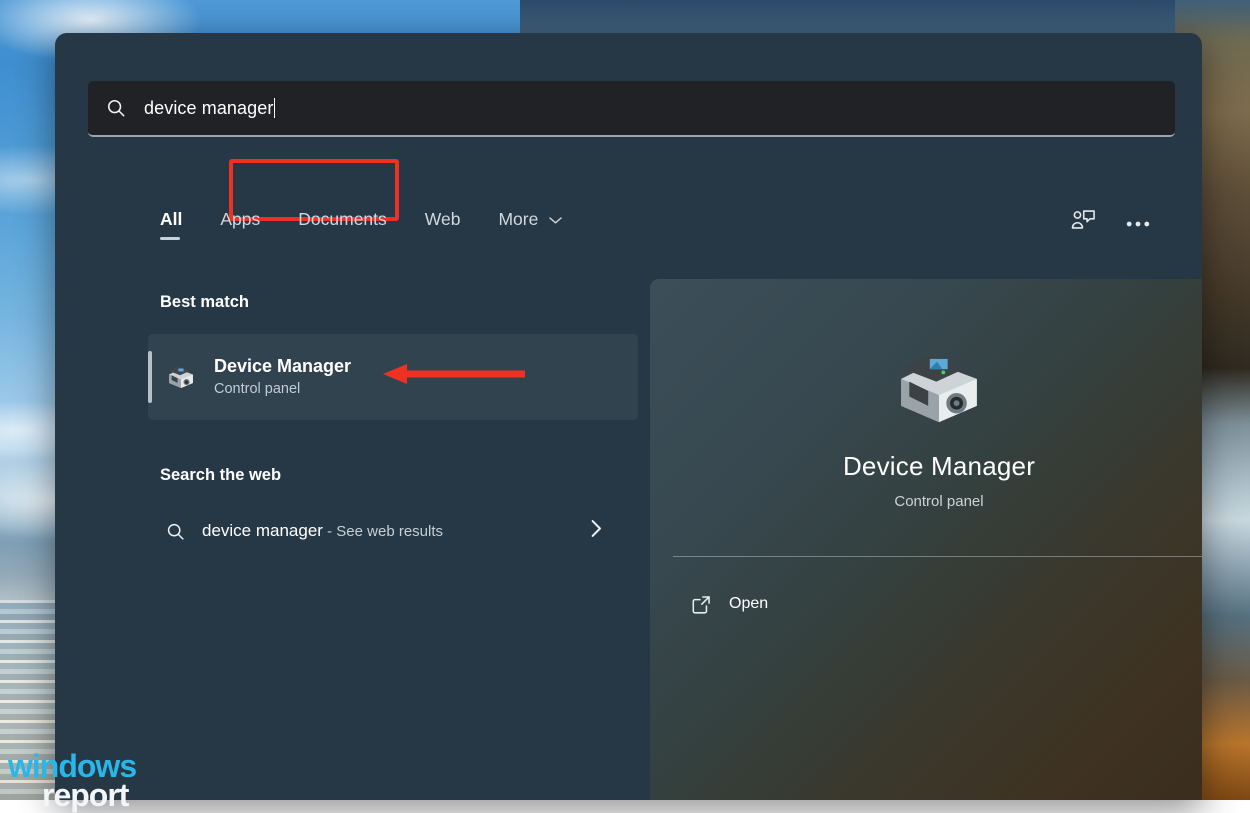 The image size is (1250, 813). I want to click on tab-documents: Documents, so click(342, 224).